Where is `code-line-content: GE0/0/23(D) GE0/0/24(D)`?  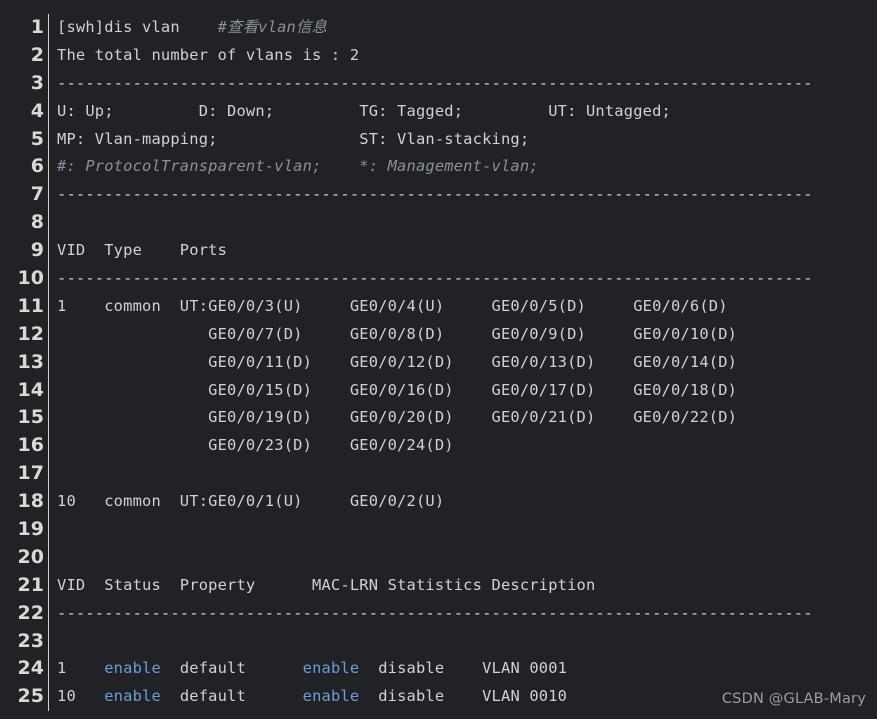
code-line-content: GE0/0/23(D) GE0/0/24(D) is located at coordinates (465, 446).